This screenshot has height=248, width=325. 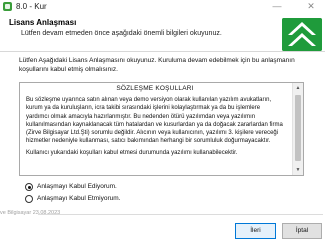 What do you see at coordinates (298, 170) in the screenshot?
I see `scroll-down-icon: ▼` at bounding box center [298, 170].